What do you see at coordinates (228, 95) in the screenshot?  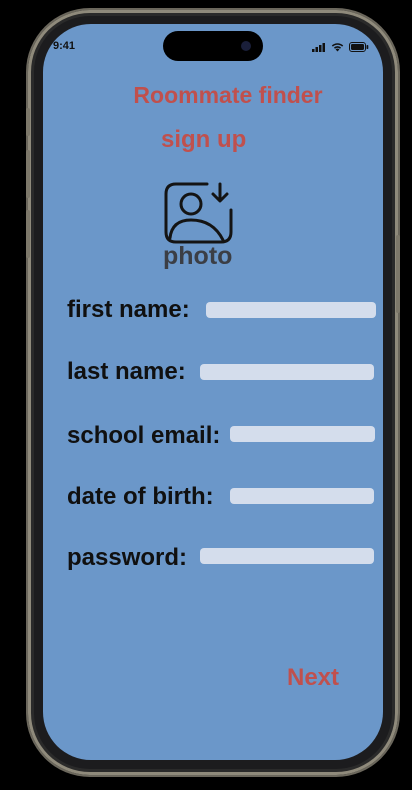 I see `app-title: Roommate finder` at bounding box center [228, 95].